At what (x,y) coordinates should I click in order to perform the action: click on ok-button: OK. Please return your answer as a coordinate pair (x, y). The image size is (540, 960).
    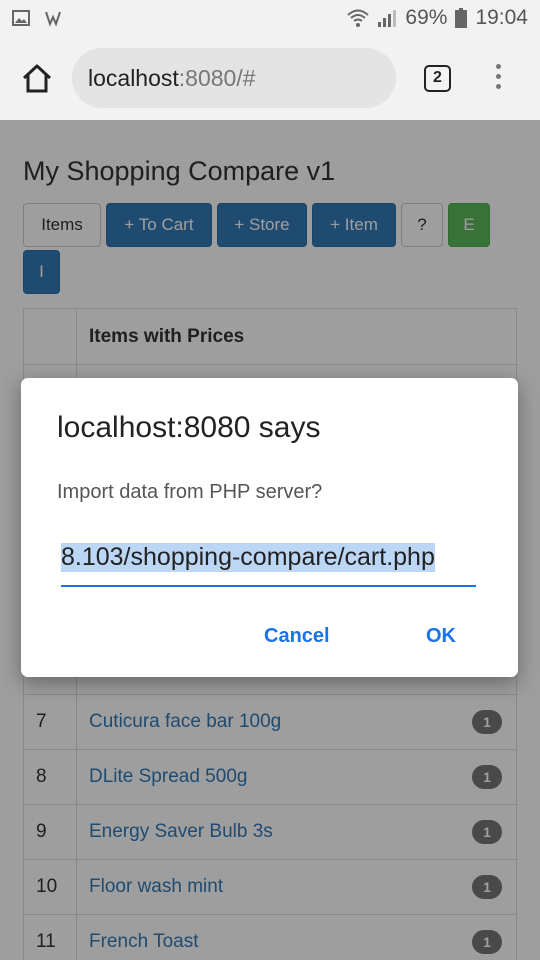
    Looking at the image, I should click on (441, 636).